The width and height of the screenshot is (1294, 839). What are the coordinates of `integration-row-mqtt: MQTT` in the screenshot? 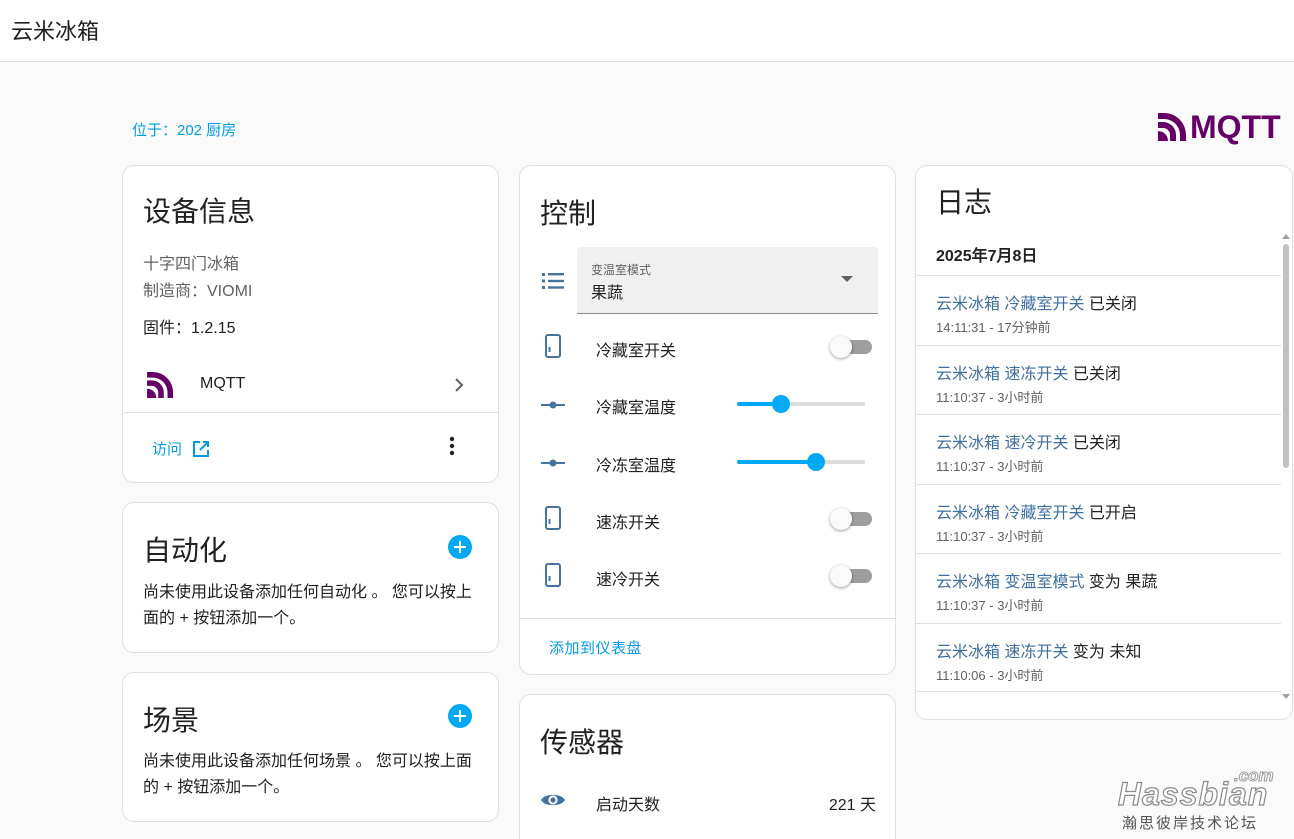 It's located at (310, 385).